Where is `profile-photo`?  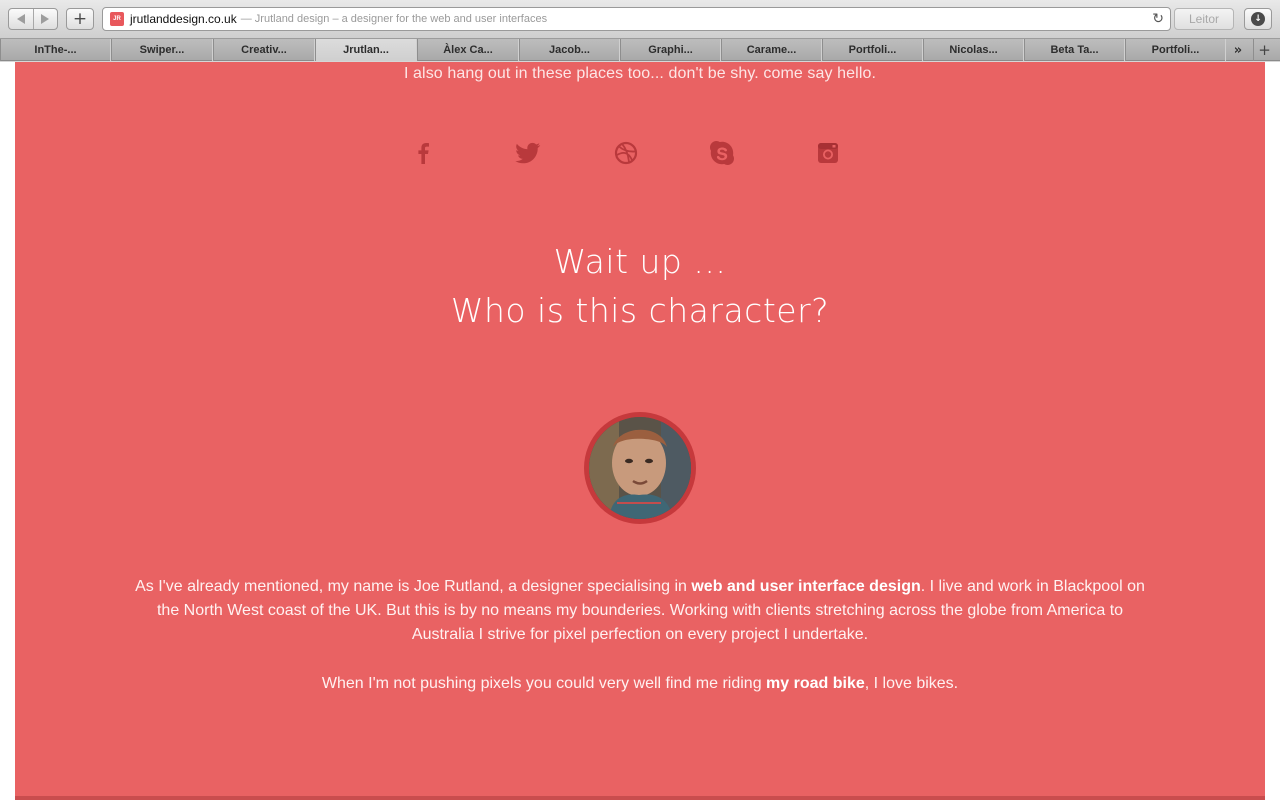
profile-photo is located at coordinates (640, 468).